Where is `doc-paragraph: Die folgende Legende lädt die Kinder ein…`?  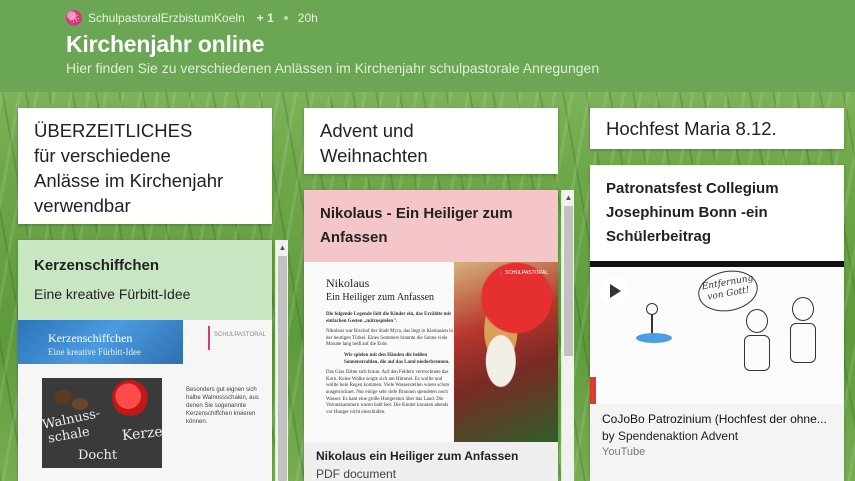 doc-paragraph: Die folgende Legende lädt die Kinder ein… is located at coordinates (388, 318).